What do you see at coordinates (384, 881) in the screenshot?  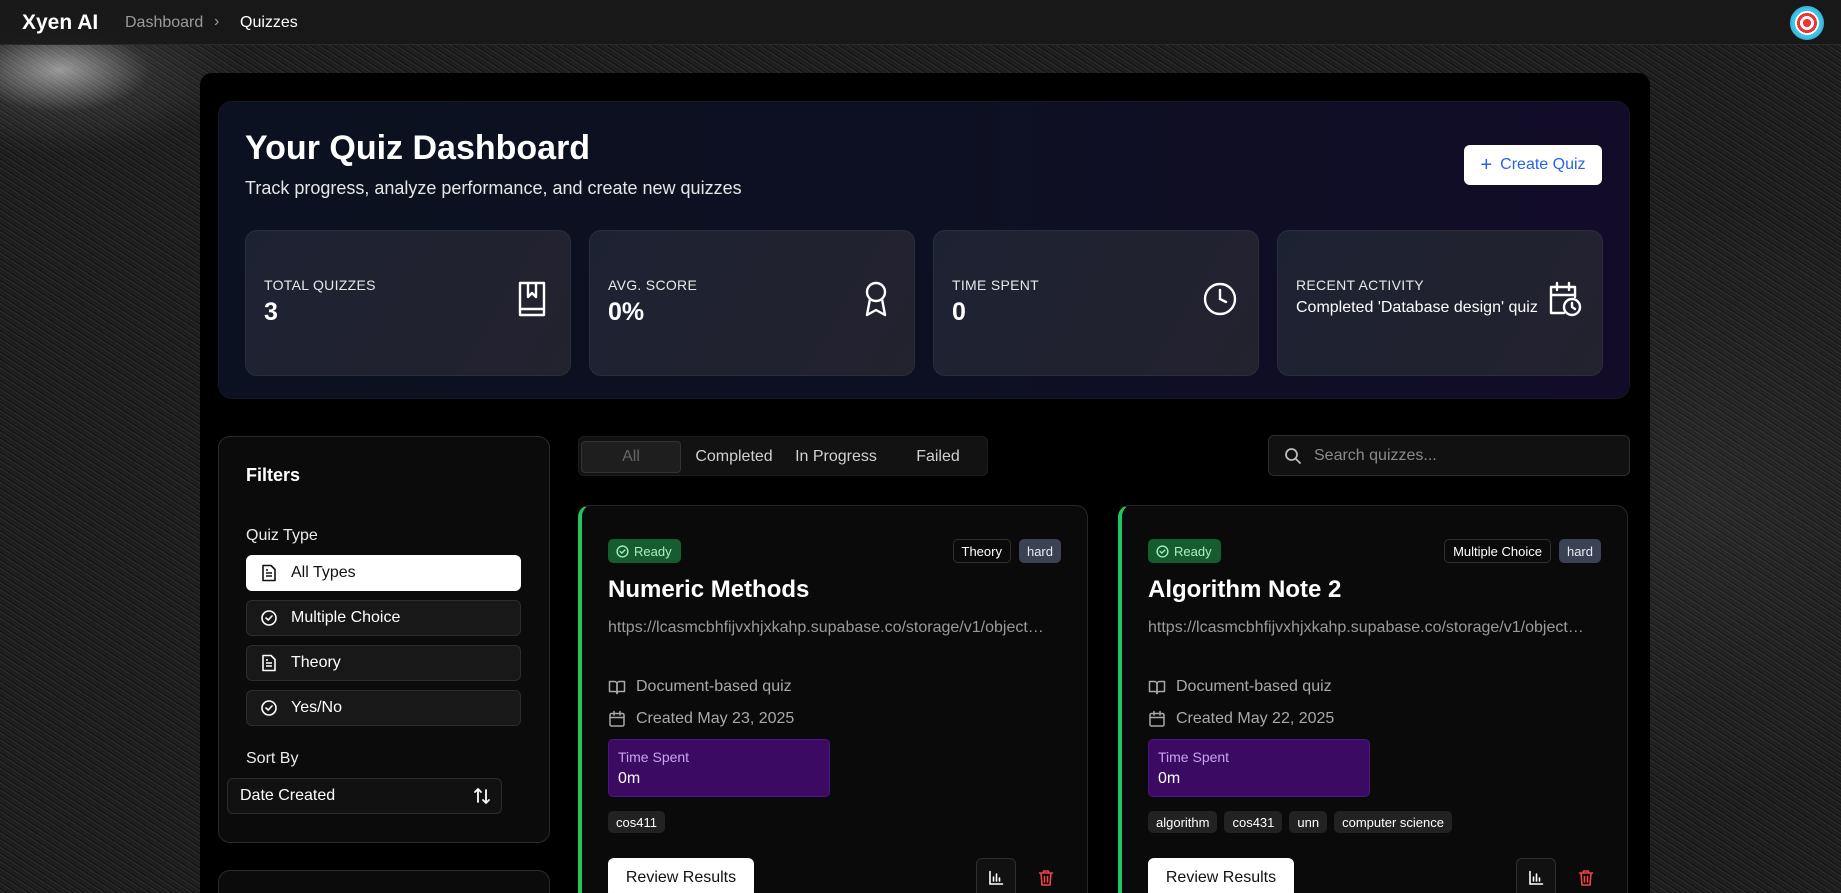 I see `secondary-panel` at bounding box center [384, 881].